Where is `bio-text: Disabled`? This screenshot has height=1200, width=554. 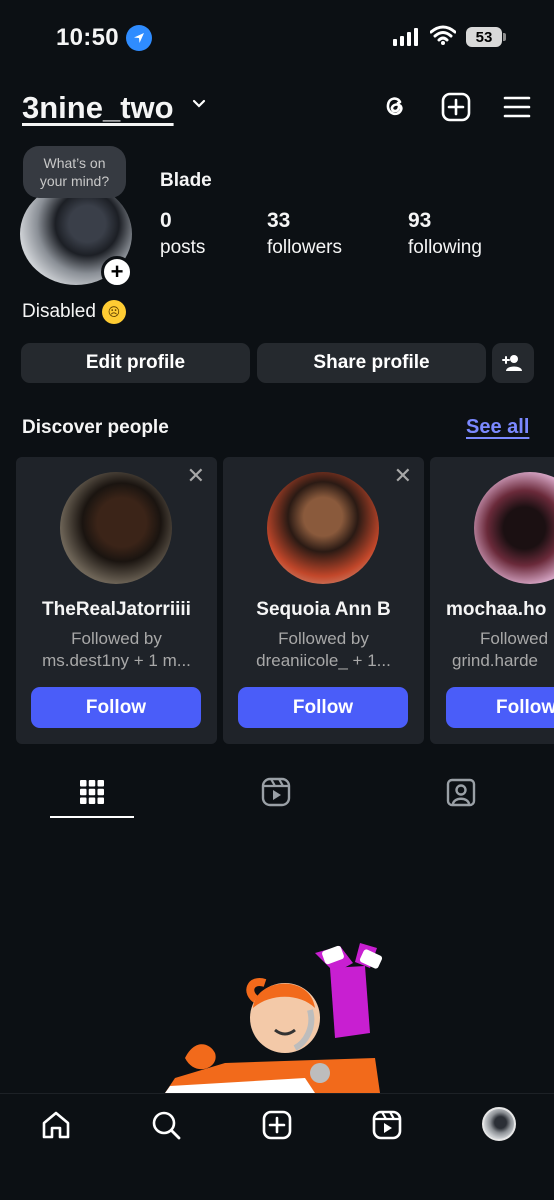
bio-text: Disabled is located at coordinates (59, 311).